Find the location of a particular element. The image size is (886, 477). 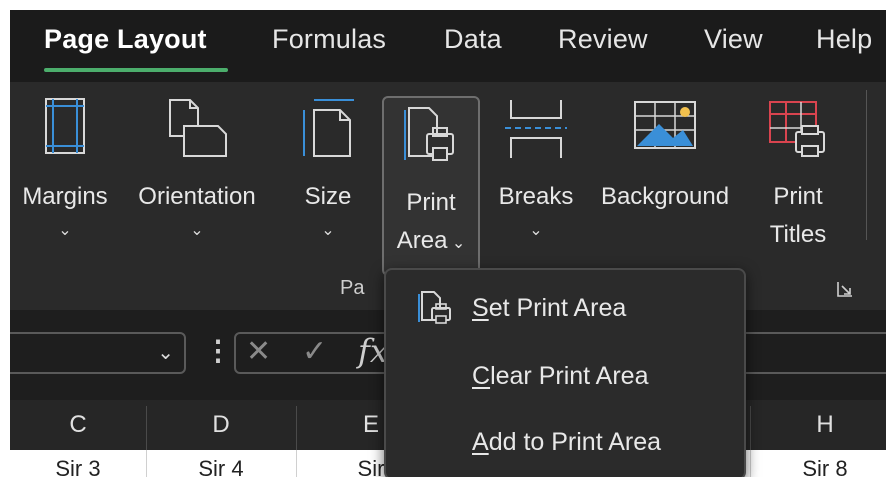

tab-data: Data is located at coordinates (473, 39).